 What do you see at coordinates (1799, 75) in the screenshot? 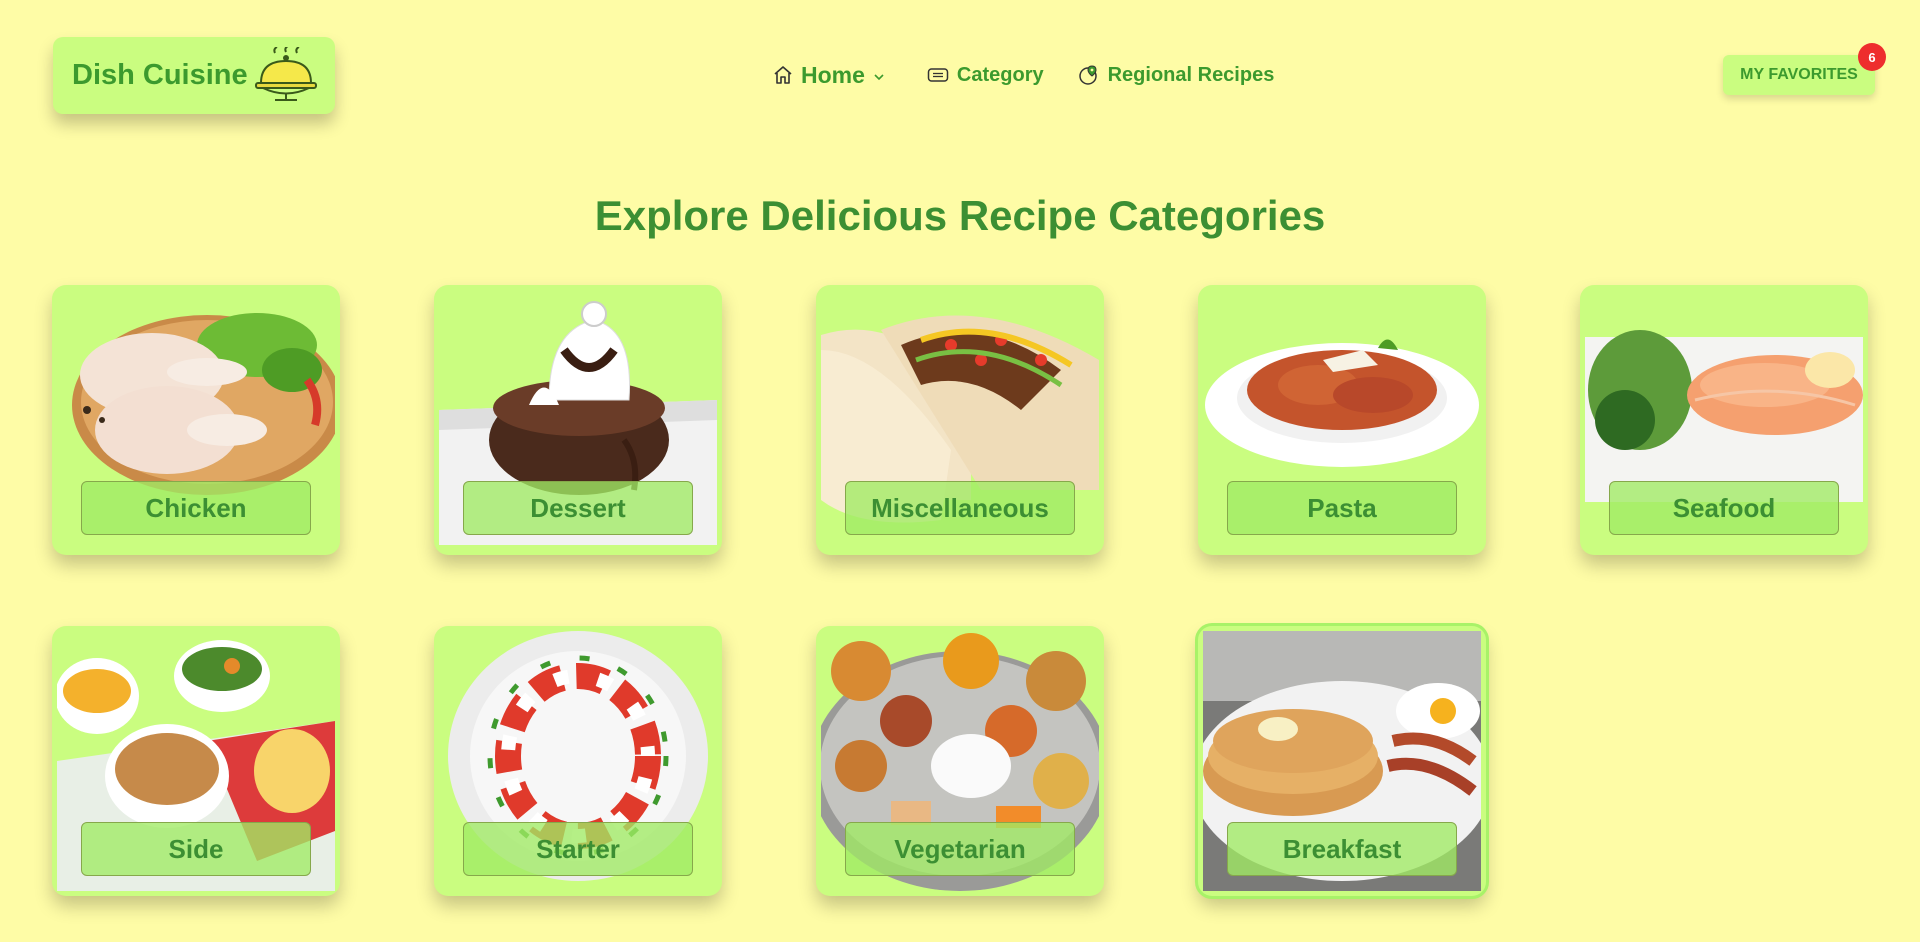
I see `my-favorites-button: MY FAVORITES` at bounding box center [1799, 75].